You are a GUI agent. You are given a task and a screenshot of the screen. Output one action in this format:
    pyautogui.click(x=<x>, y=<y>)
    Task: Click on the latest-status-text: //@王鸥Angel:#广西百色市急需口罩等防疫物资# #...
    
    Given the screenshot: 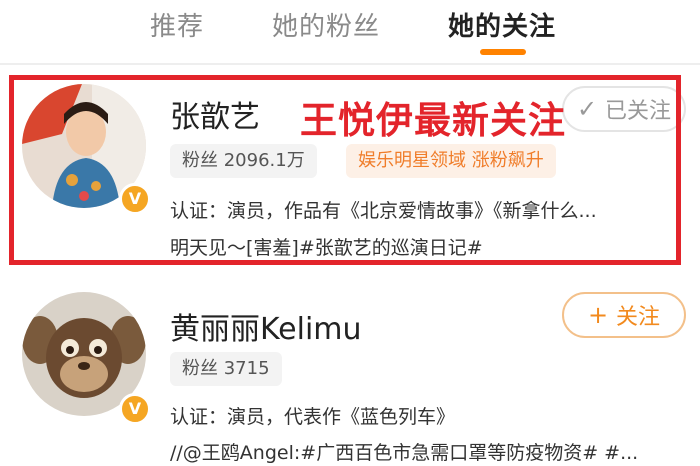 What is the action you would take?
    pyautogui.click(x=404, y=453)
    